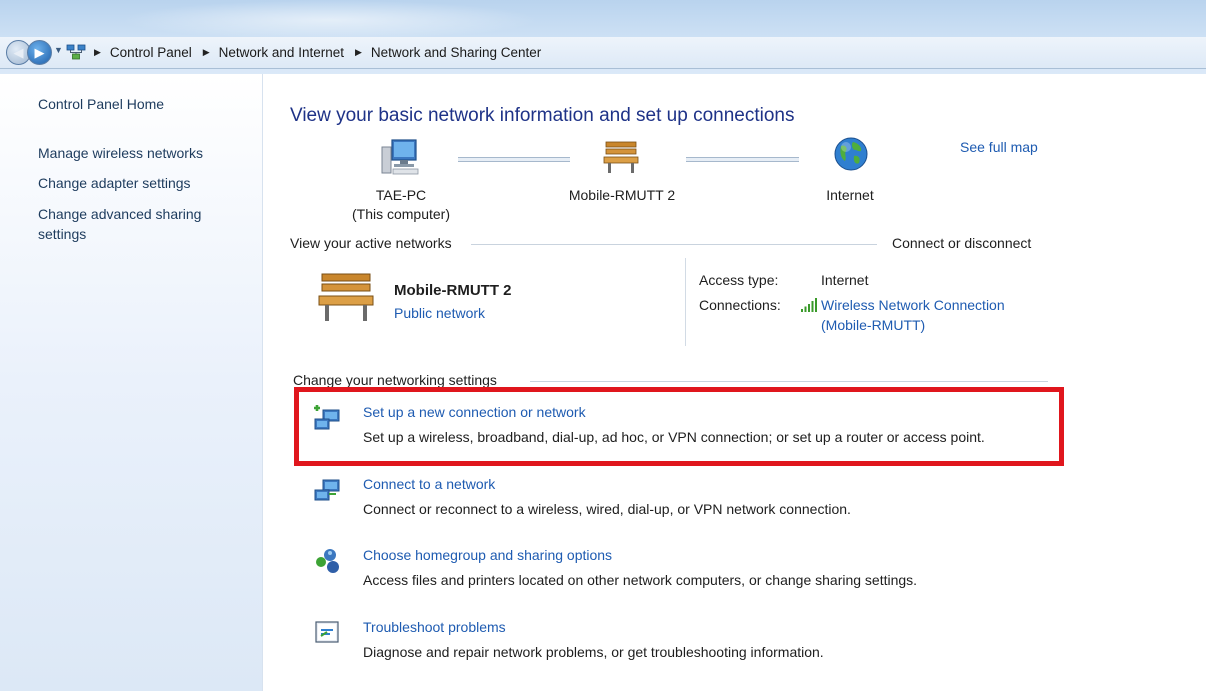 Image resolution: width=1206 pixels, height=691 pixels. What do you see at coordinates (961, 243) in the screenshot?
I see `connect-or-disconnect-link: Connect or disconnect` at bounding box center [961, 243].